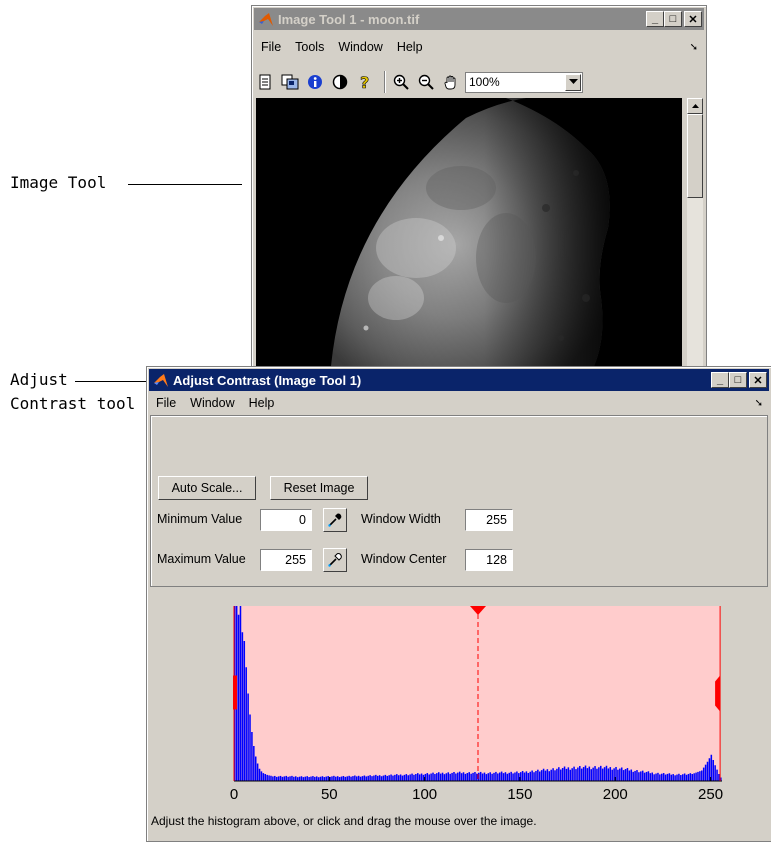 This screenshot has width=771, height=842. Describe the element at coordinates (335, 560) in the screenshot. I see `max-eyedropper-icon` at that location.